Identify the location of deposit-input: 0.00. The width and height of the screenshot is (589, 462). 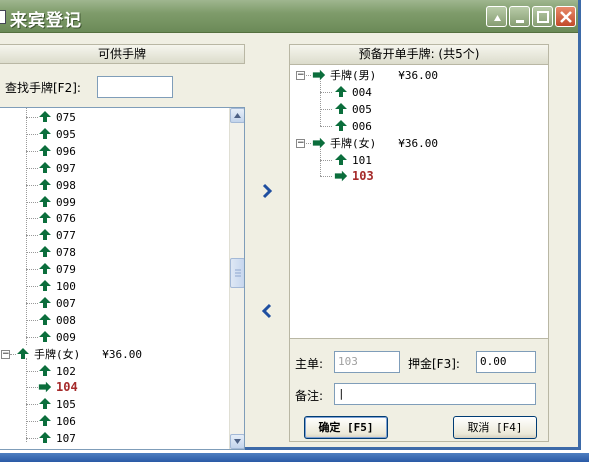
(506, 362).